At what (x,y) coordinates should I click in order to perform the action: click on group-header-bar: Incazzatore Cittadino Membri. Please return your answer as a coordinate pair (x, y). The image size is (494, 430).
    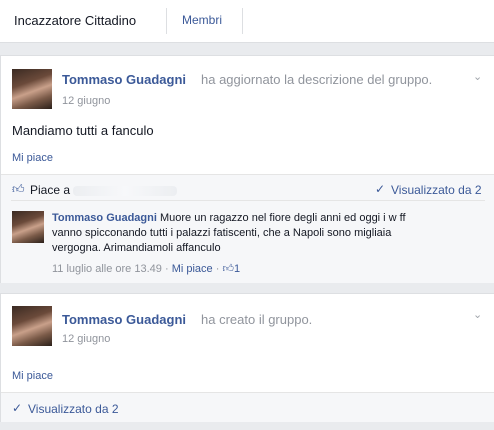
    Looking at the image, I should click on (247, 21).